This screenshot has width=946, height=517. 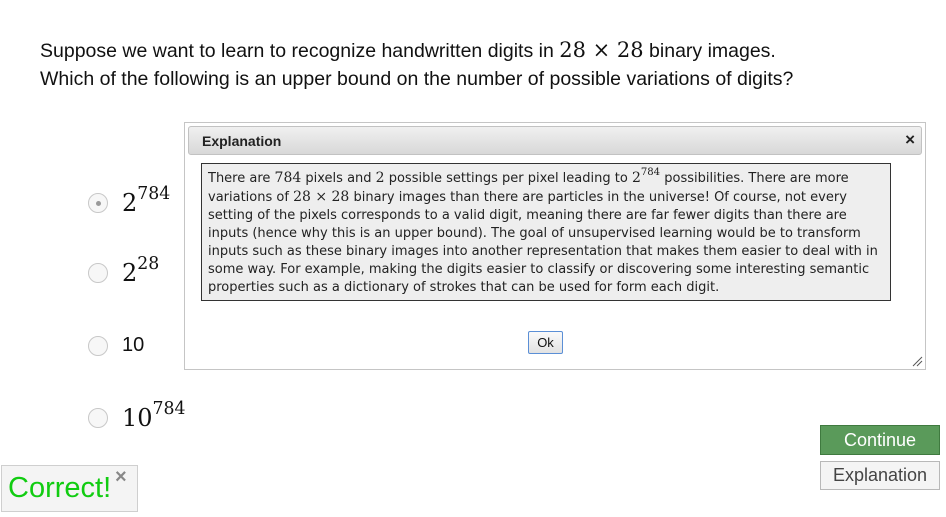 What do you see at coordinates (133, 345) in the screenshot?
I see `choice-3-label: 10` at bounding box center [133, 345].